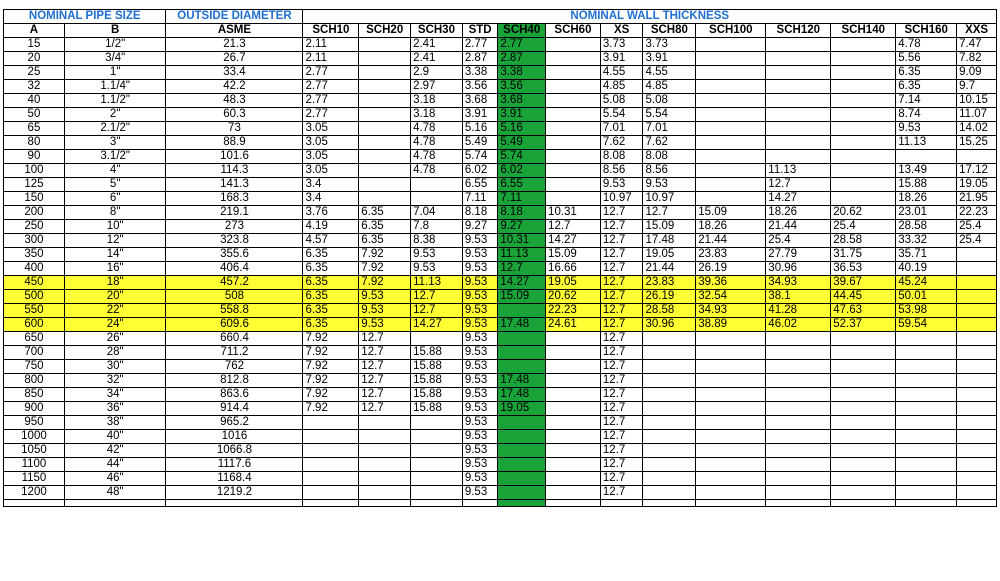 Image resolution: width=1000 pixels, height=581 pixels. Describe the element at coordinates (115, 142) in the screenshot. I see `table-cell: 3"` at that location.